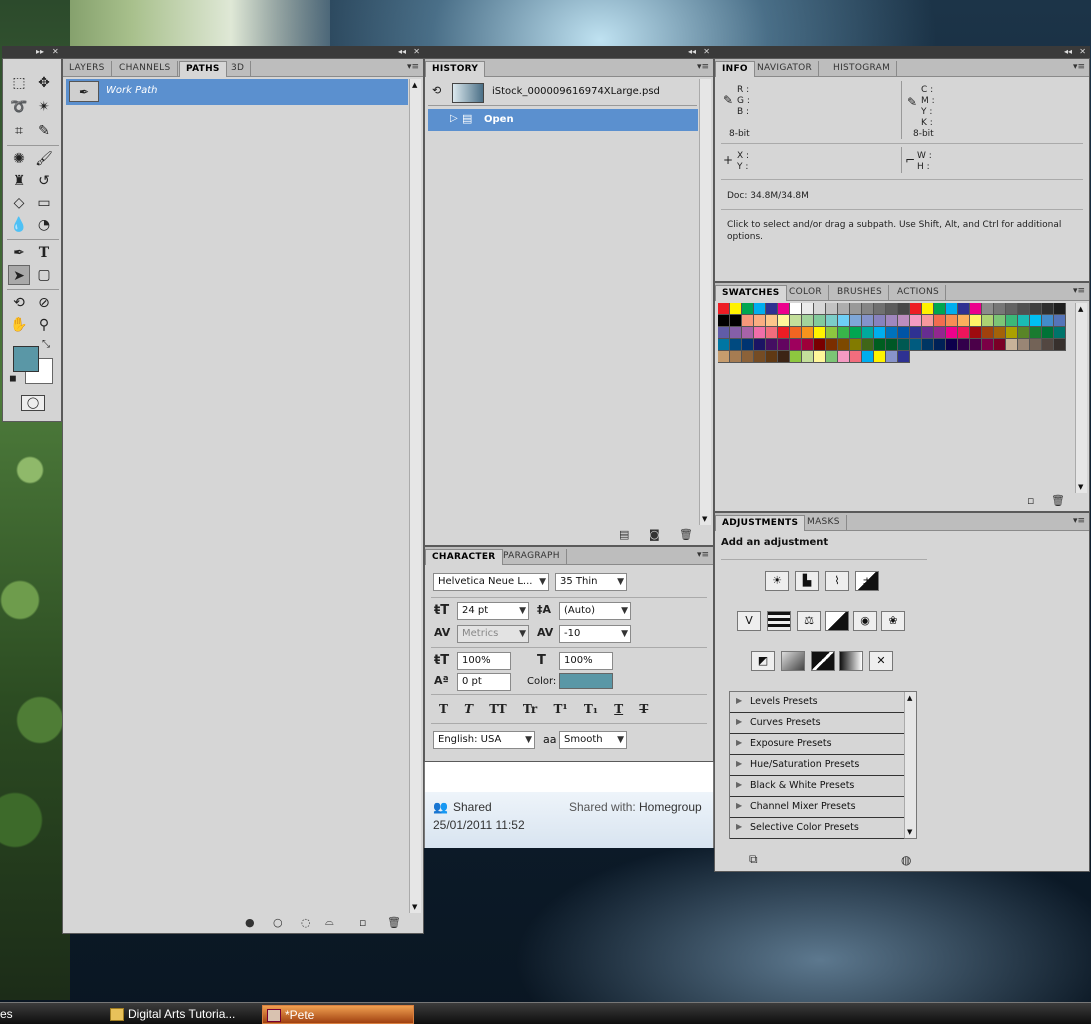  Describe the element at coordinates (237, 92) in the screenshot. I see `path-row-work-path: ✒ Work Path` at that location.